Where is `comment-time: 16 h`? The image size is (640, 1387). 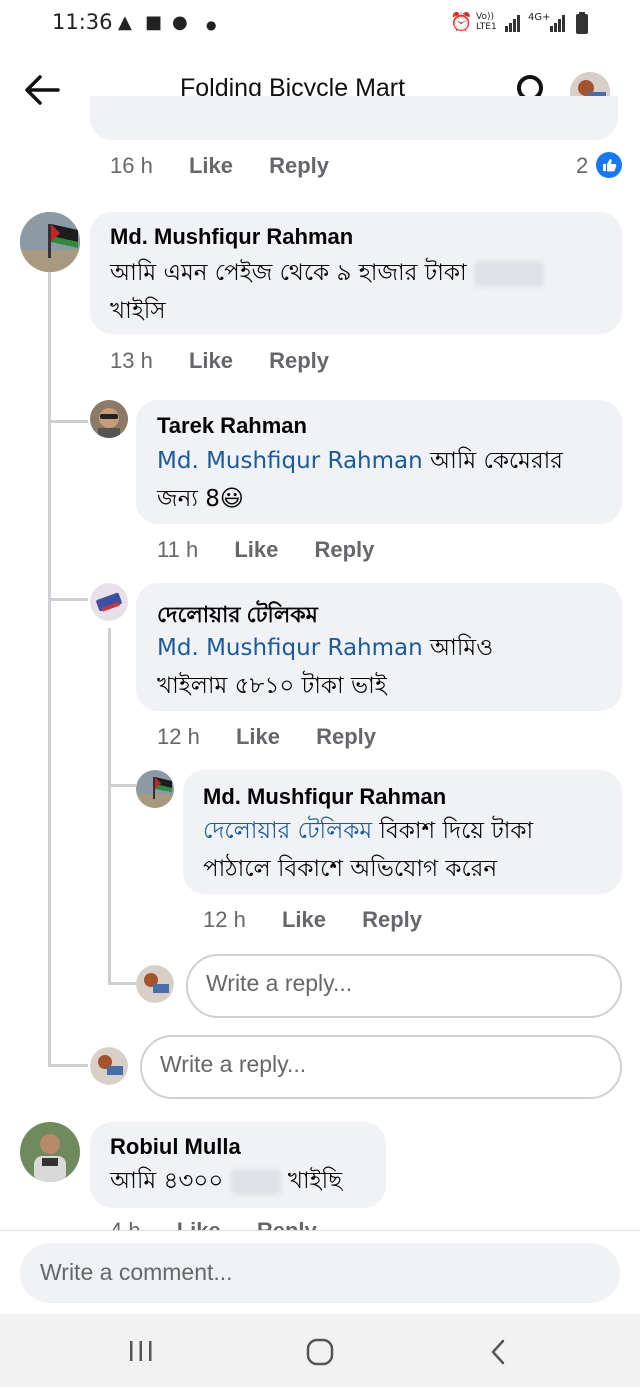 comment-time: 16 h is located at coordinates (131, 165).